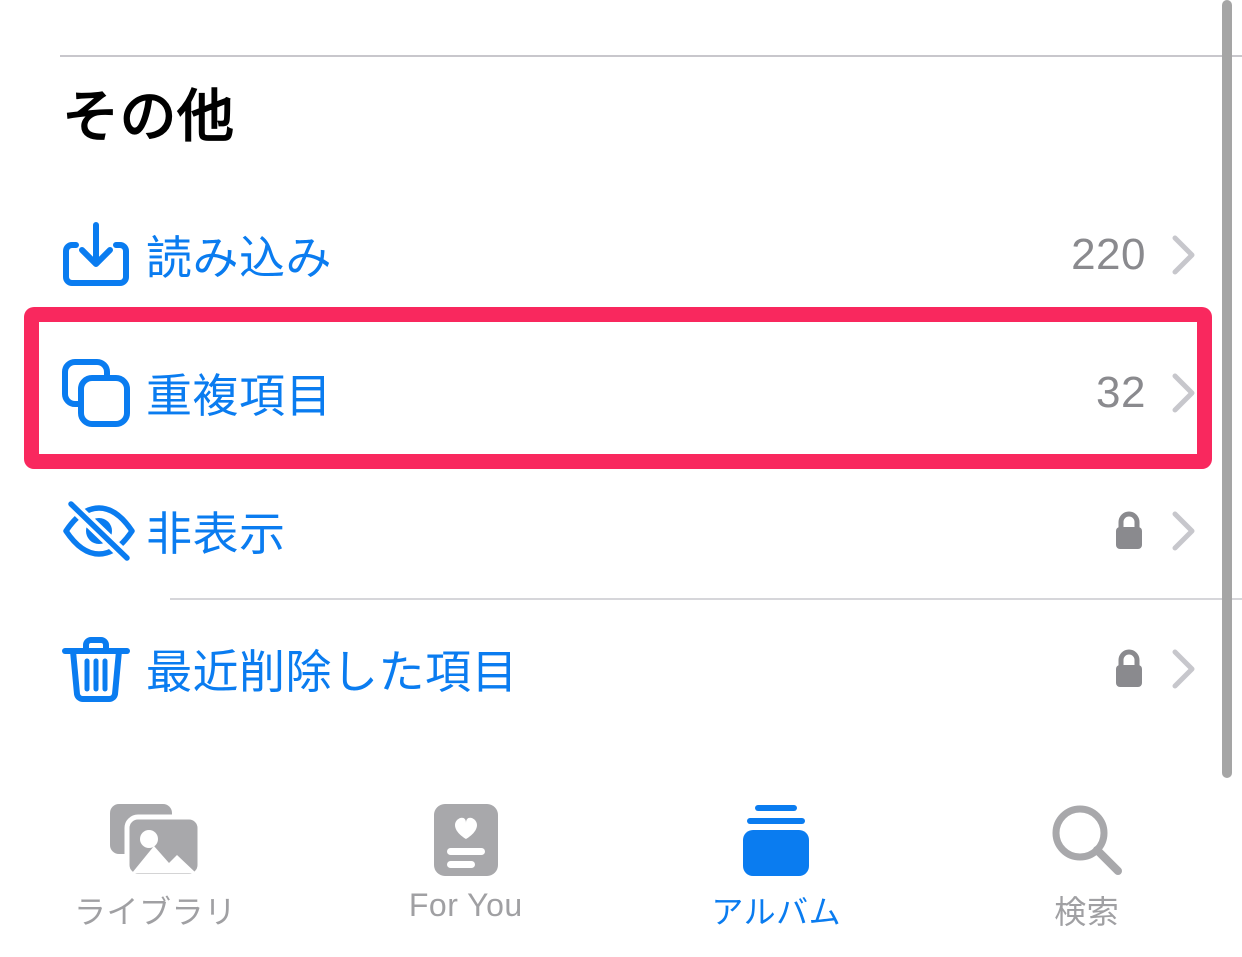 This screenshot has width=1242, height=957. I want to click on section-title-other: その他, so click(148, 117).